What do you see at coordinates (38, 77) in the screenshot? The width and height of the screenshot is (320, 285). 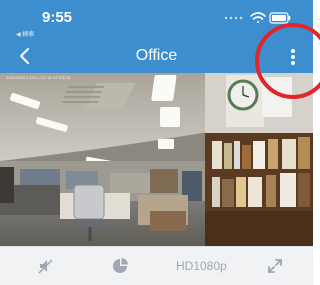 I see `camera-timestamp: 2020/03/03 2021-12-16 07:53:08` at bounding box center [38, 77].